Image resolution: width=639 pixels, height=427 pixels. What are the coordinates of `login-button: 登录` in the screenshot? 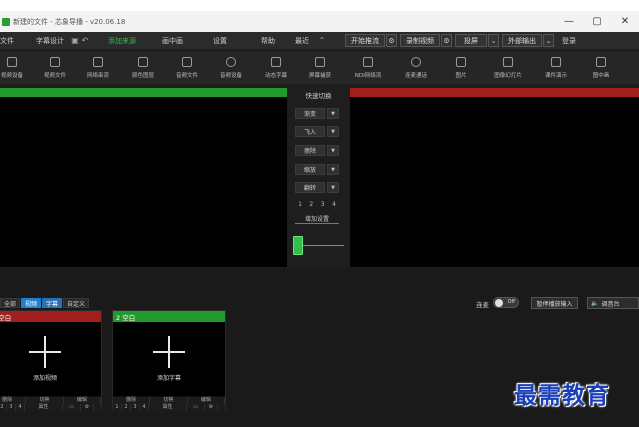 It's located at (569, 41).